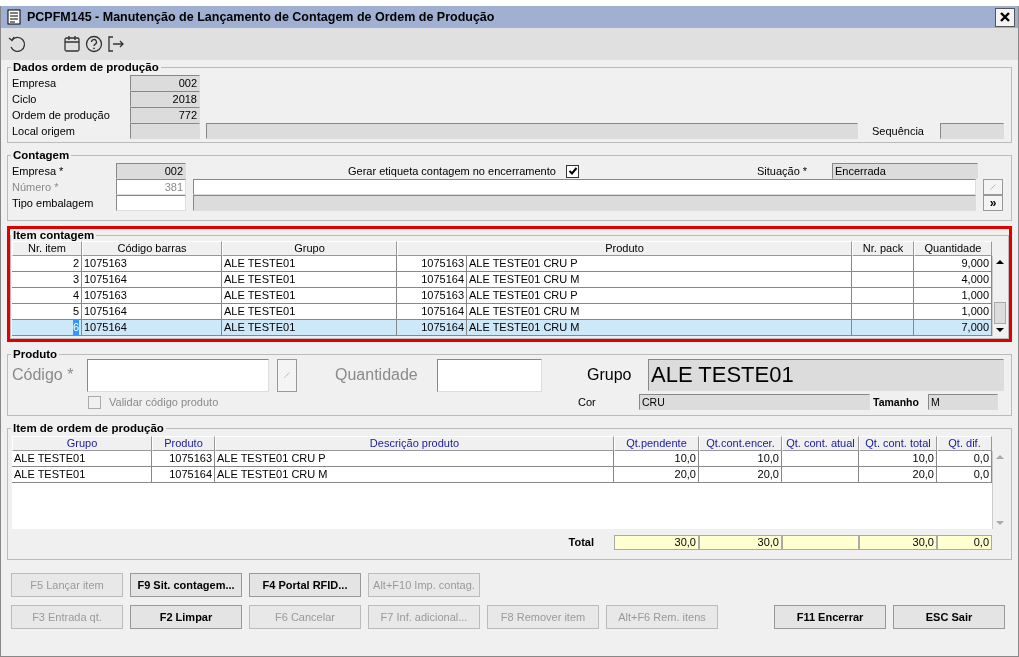 The height and width of the screenshot is (657, 1019). I want to click on field-label: Empresa, so click(35, 83).